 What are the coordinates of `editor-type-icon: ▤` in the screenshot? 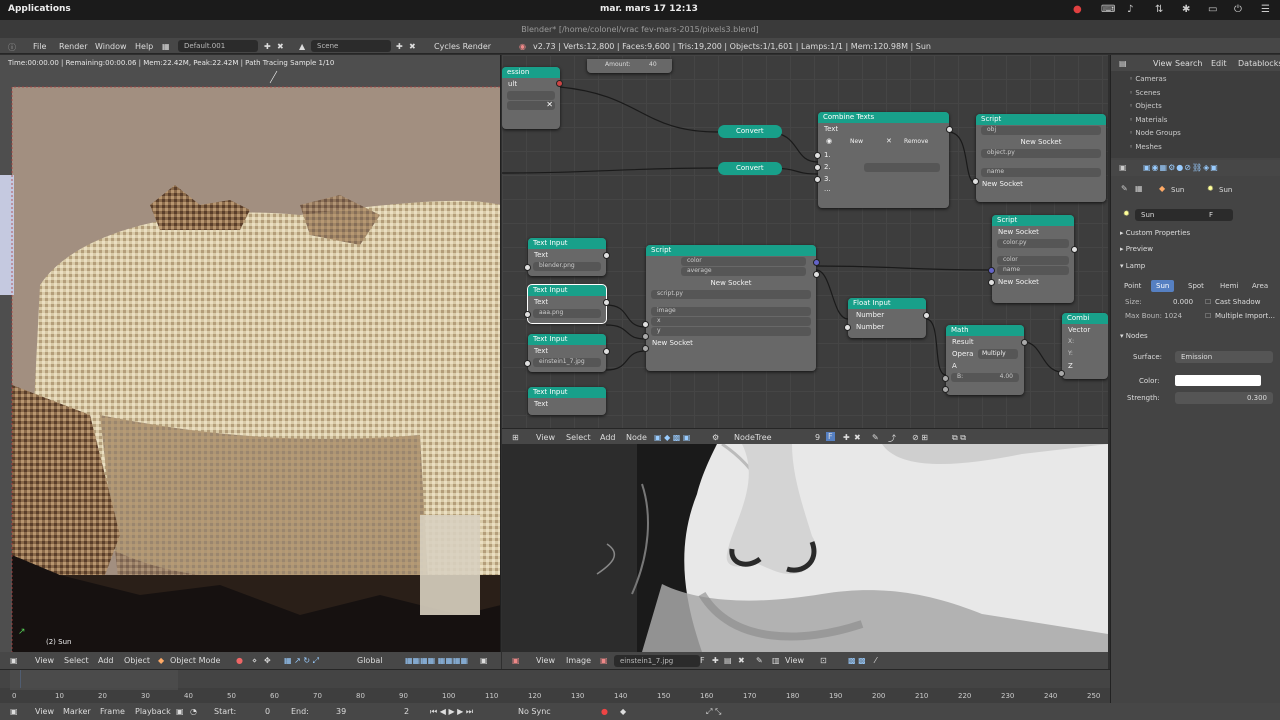 It's located at (1123, 63).